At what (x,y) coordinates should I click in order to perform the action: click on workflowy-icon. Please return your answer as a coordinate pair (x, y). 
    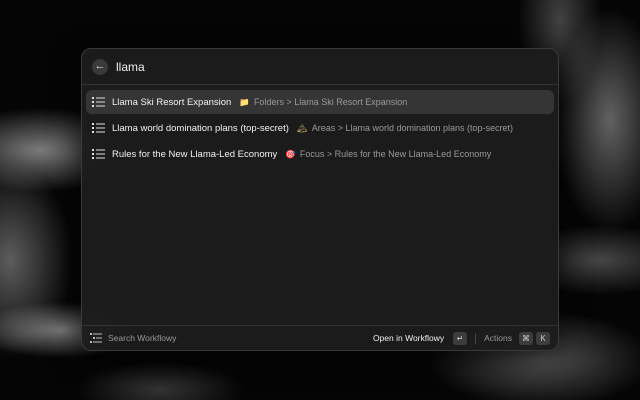
    Looking at the image, I should click on (96, 338).